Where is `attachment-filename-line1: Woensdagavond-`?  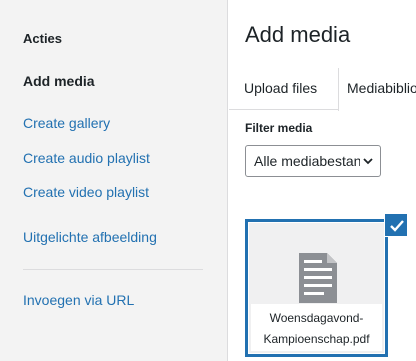
attachment-filename-line1: Woensdagavond- is located at coordinates (316, 318).